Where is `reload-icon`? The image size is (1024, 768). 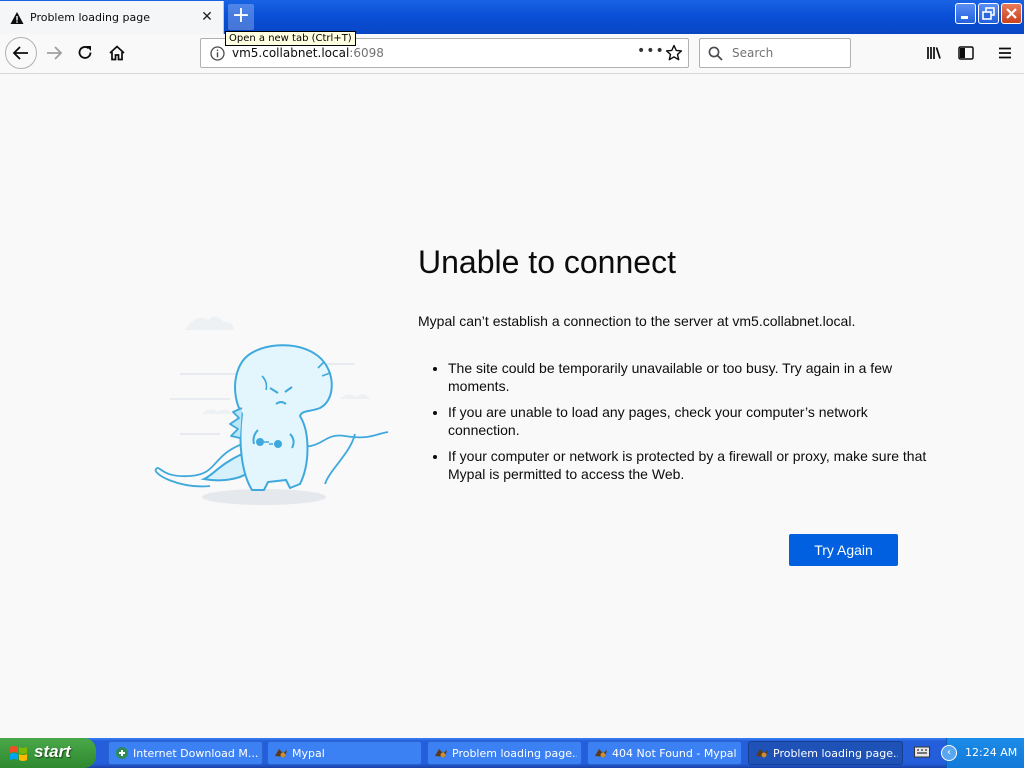 reload-icon is located at coordinates (85, 52).